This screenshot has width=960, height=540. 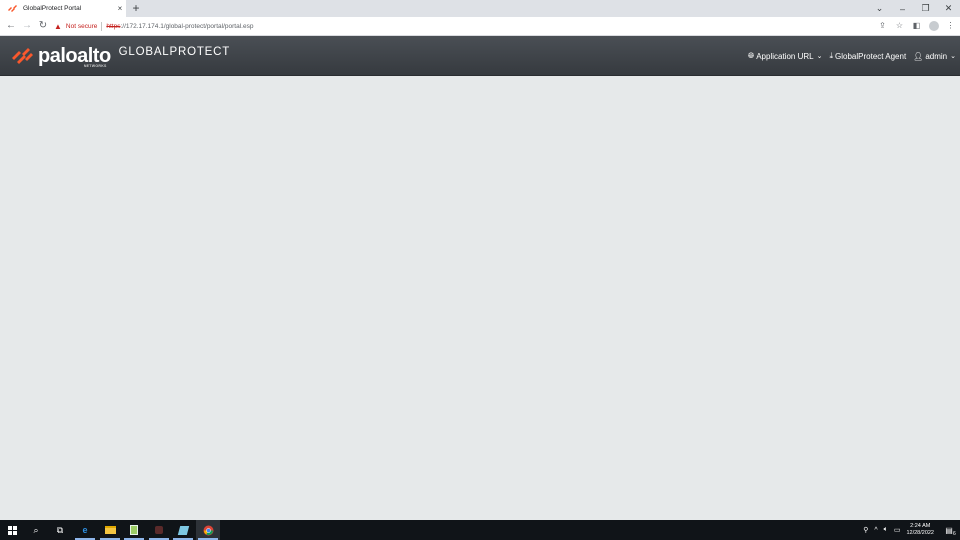 I want to click on browser-tab: GlobalProtect Portal ×, so click(x=63, y=8).